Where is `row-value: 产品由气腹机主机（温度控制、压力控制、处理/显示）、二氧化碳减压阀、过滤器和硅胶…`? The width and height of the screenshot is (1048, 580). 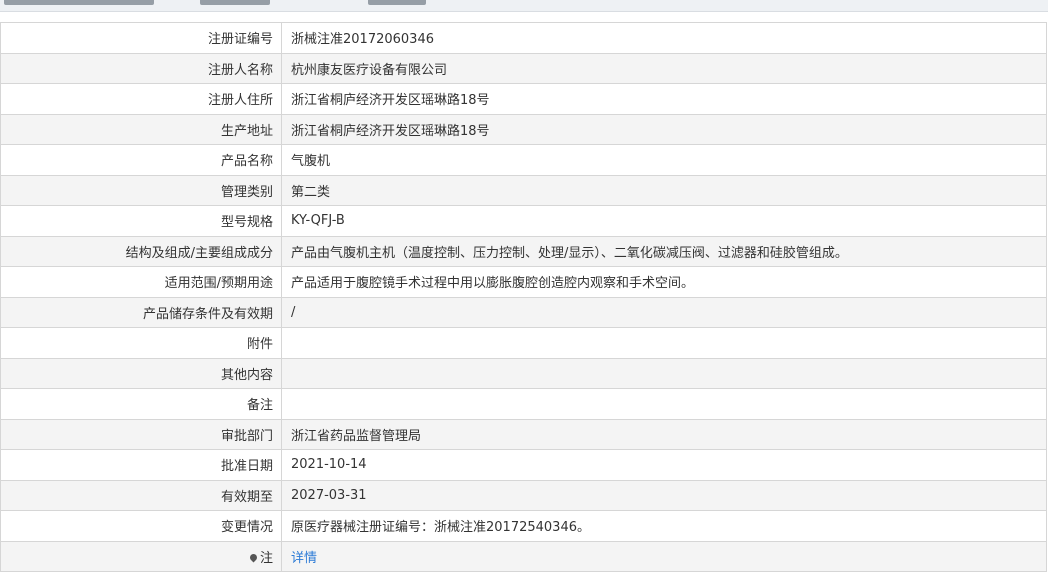
row-value: 产品由气腹机主机（温度控制、压力控制、处理/显示）、二氧化碳减压阀、过滤器和硅胶… is located at coordinates (664, 251).